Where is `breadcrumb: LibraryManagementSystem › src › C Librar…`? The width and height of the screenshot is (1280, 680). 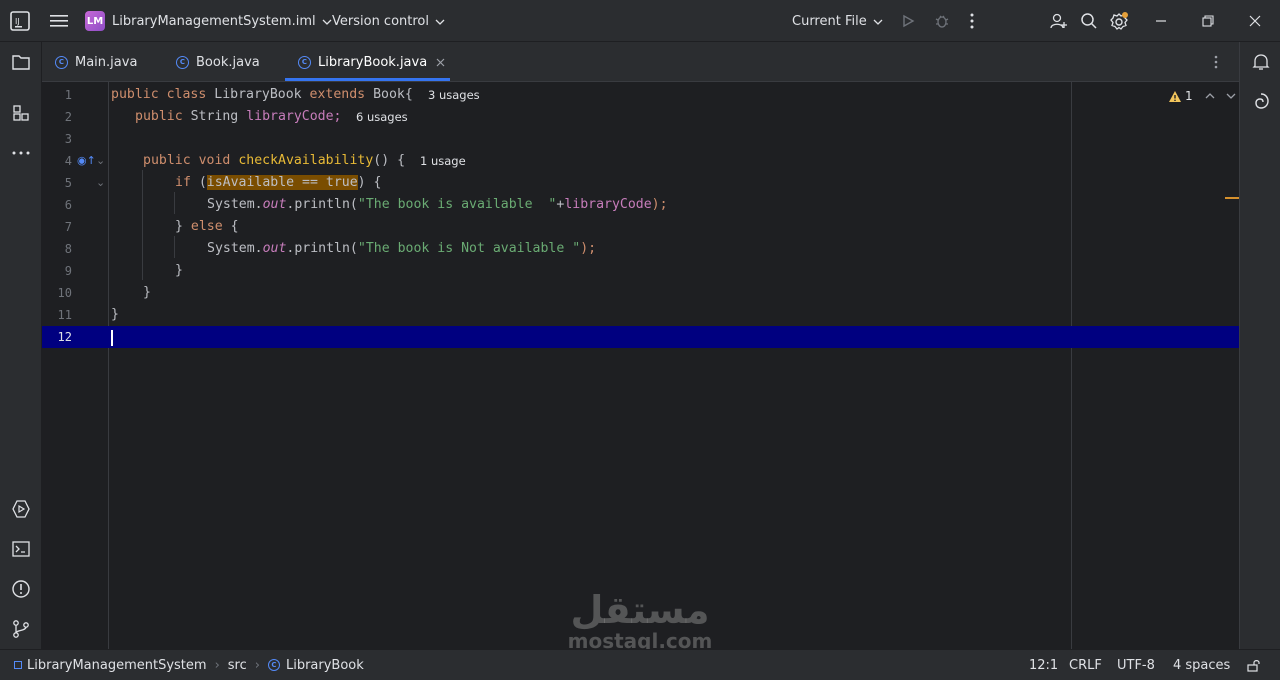
breadcrumb: LibraryManagementSystem › src › C Librar… is located at coordinates (189, 665).